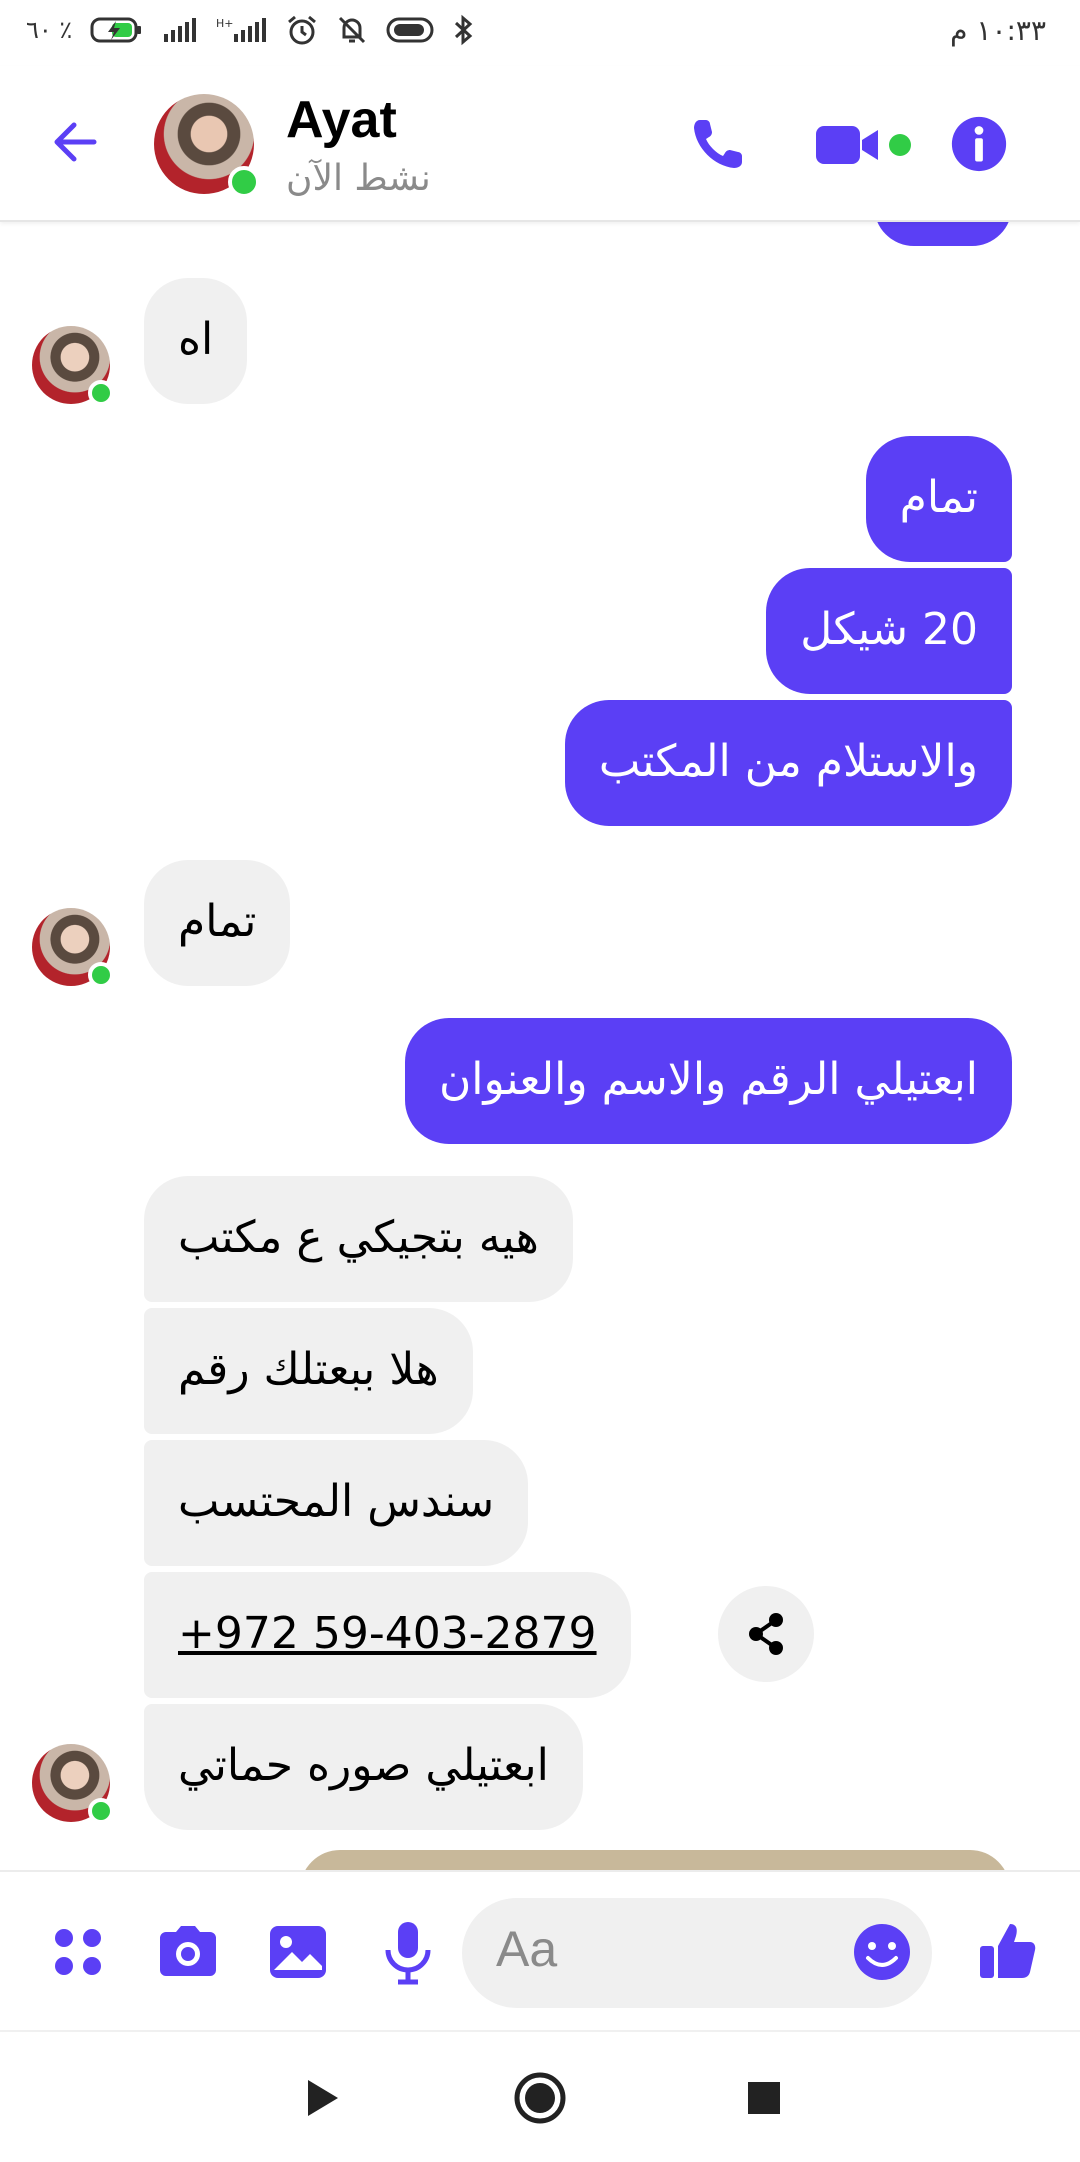 This screenshot has height=2162, width=1080. What do you see at coordinates (298, 1952) in the screenshot?
I see `gallery-icon` at bounding box center [298, 1952].